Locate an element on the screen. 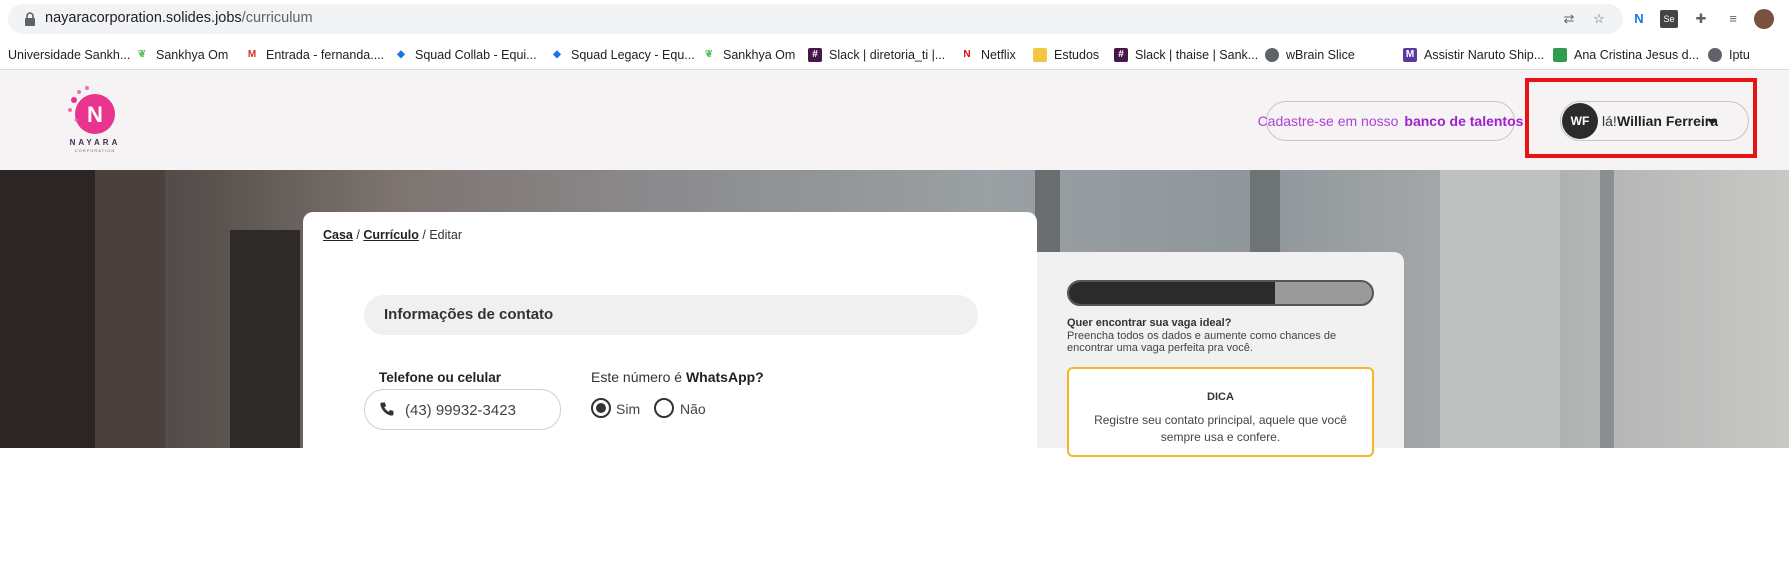  gmail-icon: M is located at coordinates (252, 54).